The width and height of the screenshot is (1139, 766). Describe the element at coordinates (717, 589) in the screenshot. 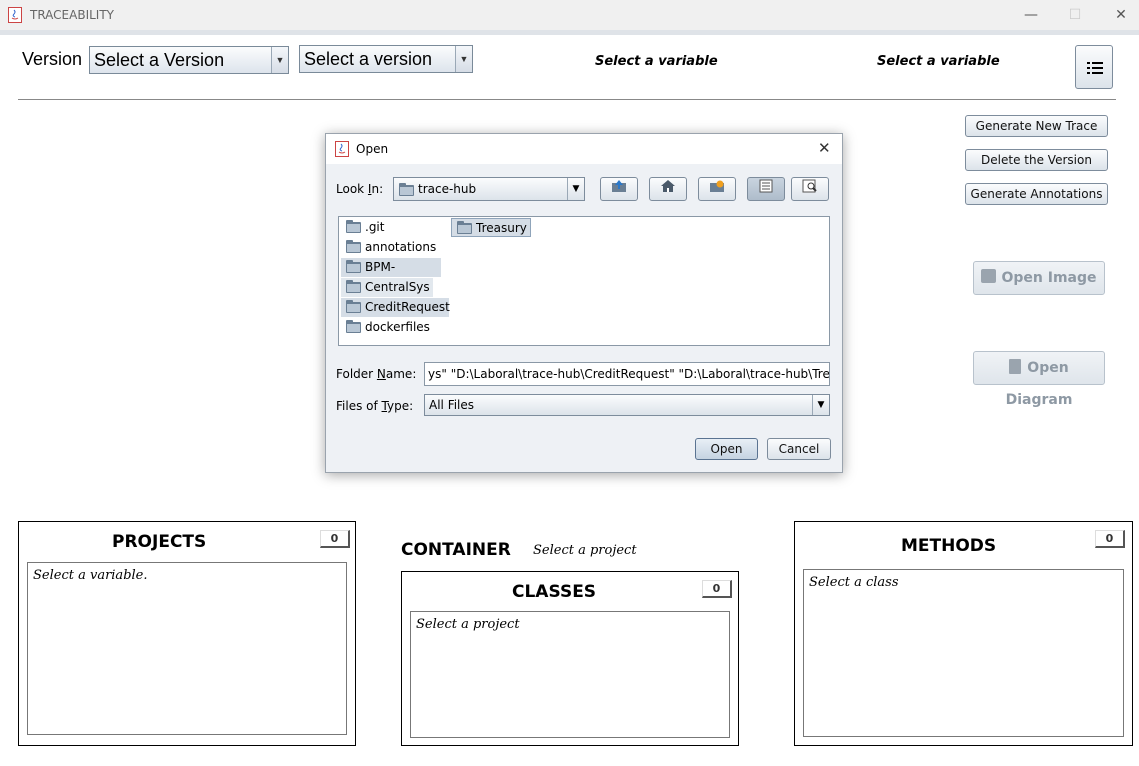

I see `classes-count: 0` at that location.